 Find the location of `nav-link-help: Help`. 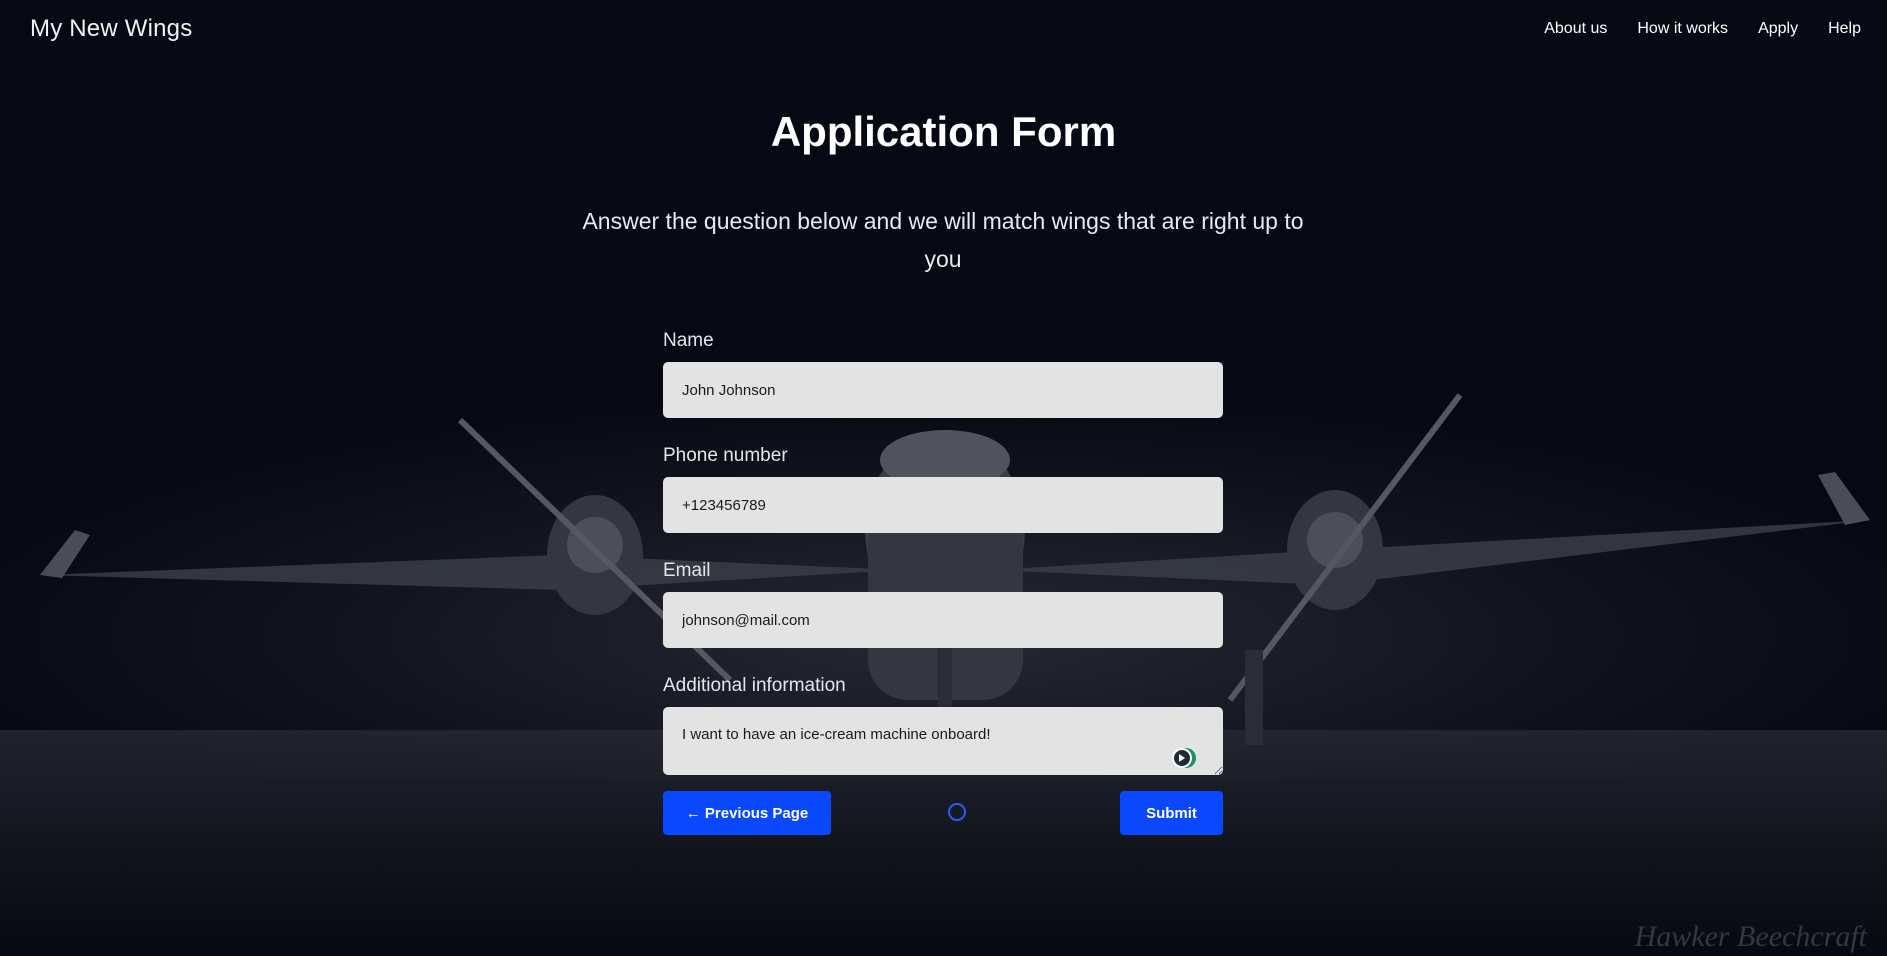

nav-link-help: Help is located at coordinates (1844, 29).